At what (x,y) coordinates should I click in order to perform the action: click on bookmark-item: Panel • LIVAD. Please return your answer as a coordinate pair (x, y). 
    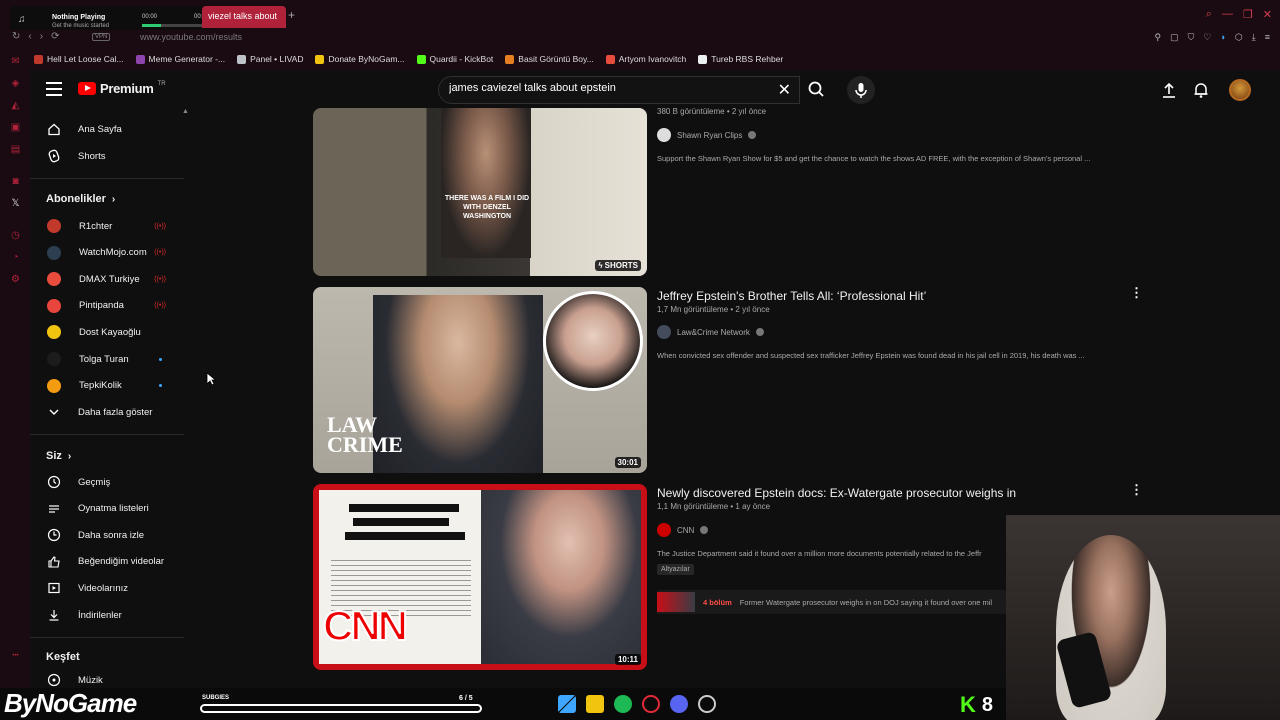
    Looking at the image, I should click on (270, 59).